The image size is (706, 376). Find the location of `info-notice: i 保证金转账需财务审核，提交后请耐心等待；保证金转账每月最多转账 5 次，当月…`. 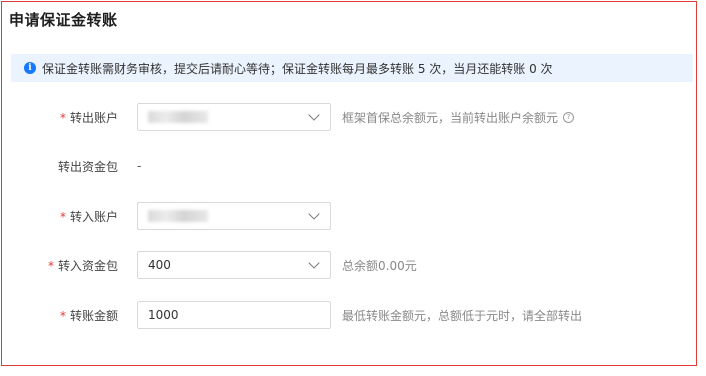

info-notice: i 保证金转账需财务审核，提交后请耐心等待；保证金转账每月最多转账 5 次，当月… is located at coordinates (352, 68).